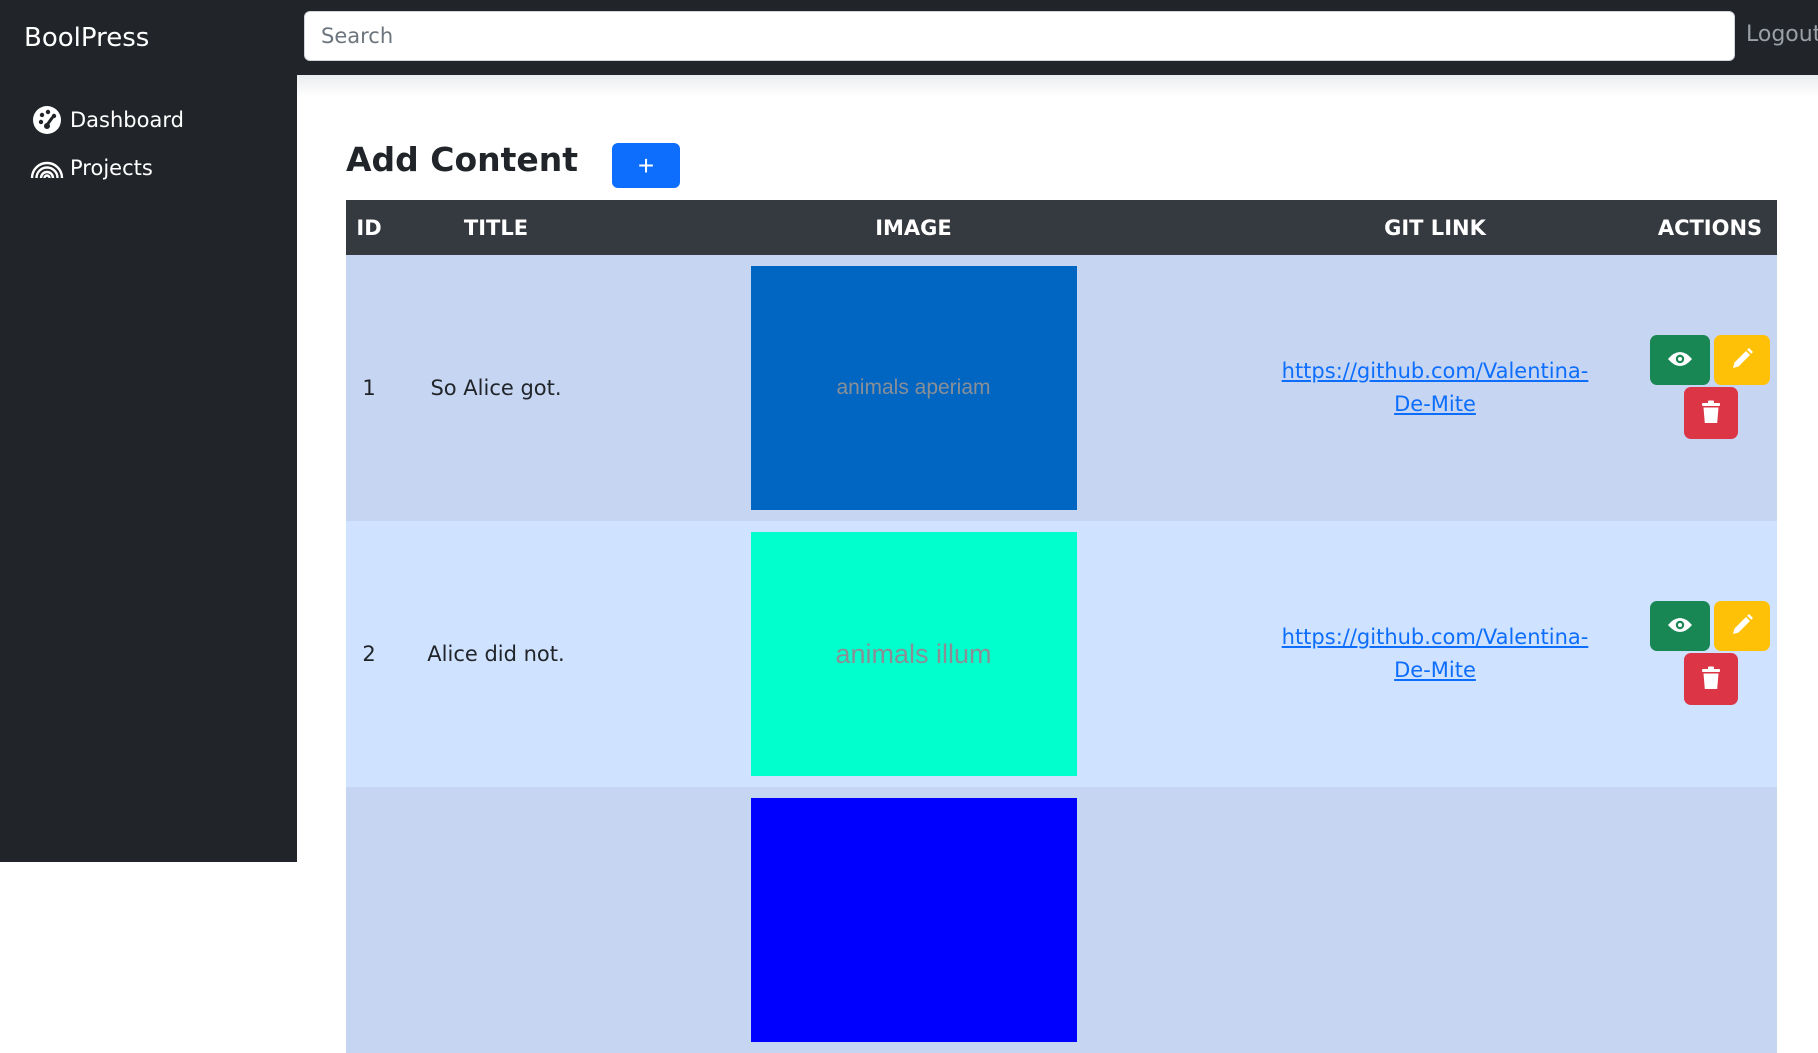  What do you see at coordinates (496, 227) in the screenshot?
I see `column-header-title: TITLE` at bounding box center [496, 227].